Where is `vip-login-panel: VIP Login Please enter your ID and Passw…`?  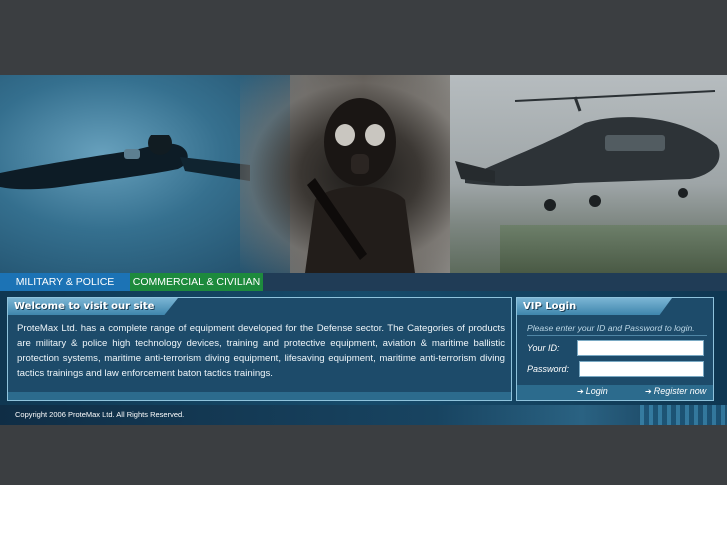 vip-login-panel: VIP Login Please enter your ID and Passw… is located at coordinates (615, 349).